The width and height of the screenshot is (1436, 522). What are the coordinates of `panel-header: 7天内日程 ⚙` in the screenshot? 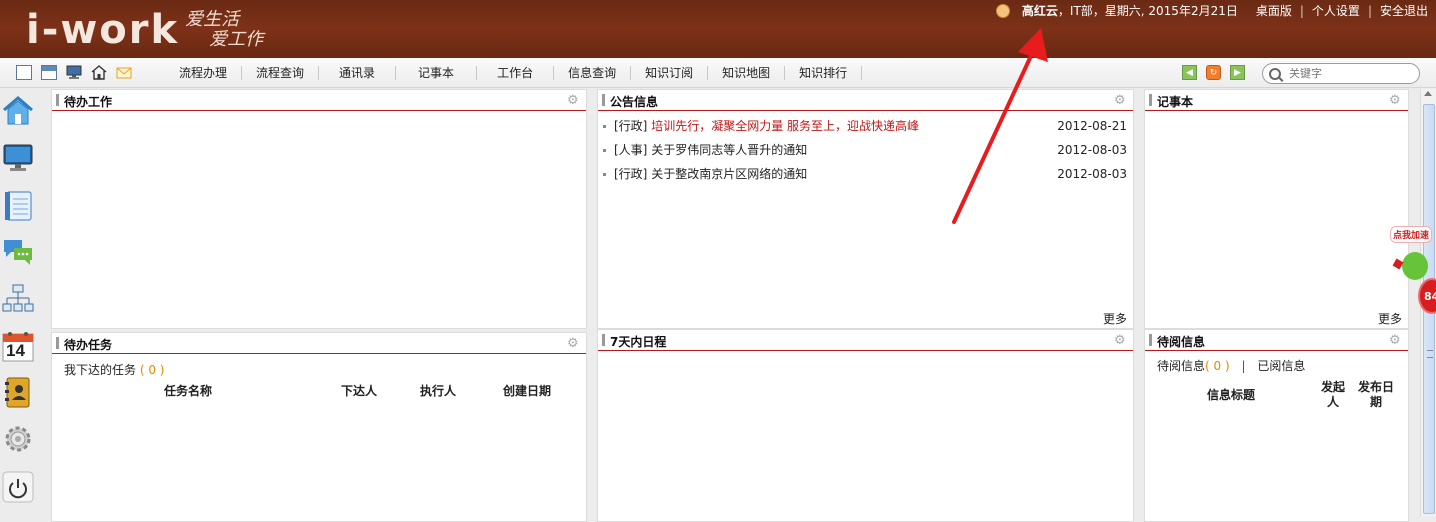 It's located at (865, 340).